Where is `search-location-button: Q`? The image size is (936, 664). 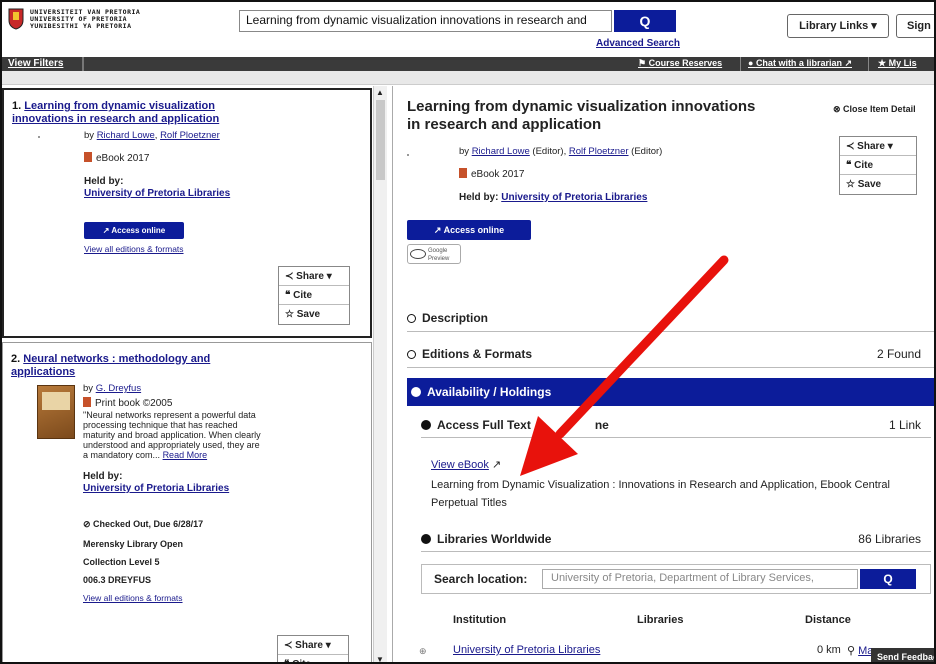 search-location-button: Q is located at coordinates (888, 579).